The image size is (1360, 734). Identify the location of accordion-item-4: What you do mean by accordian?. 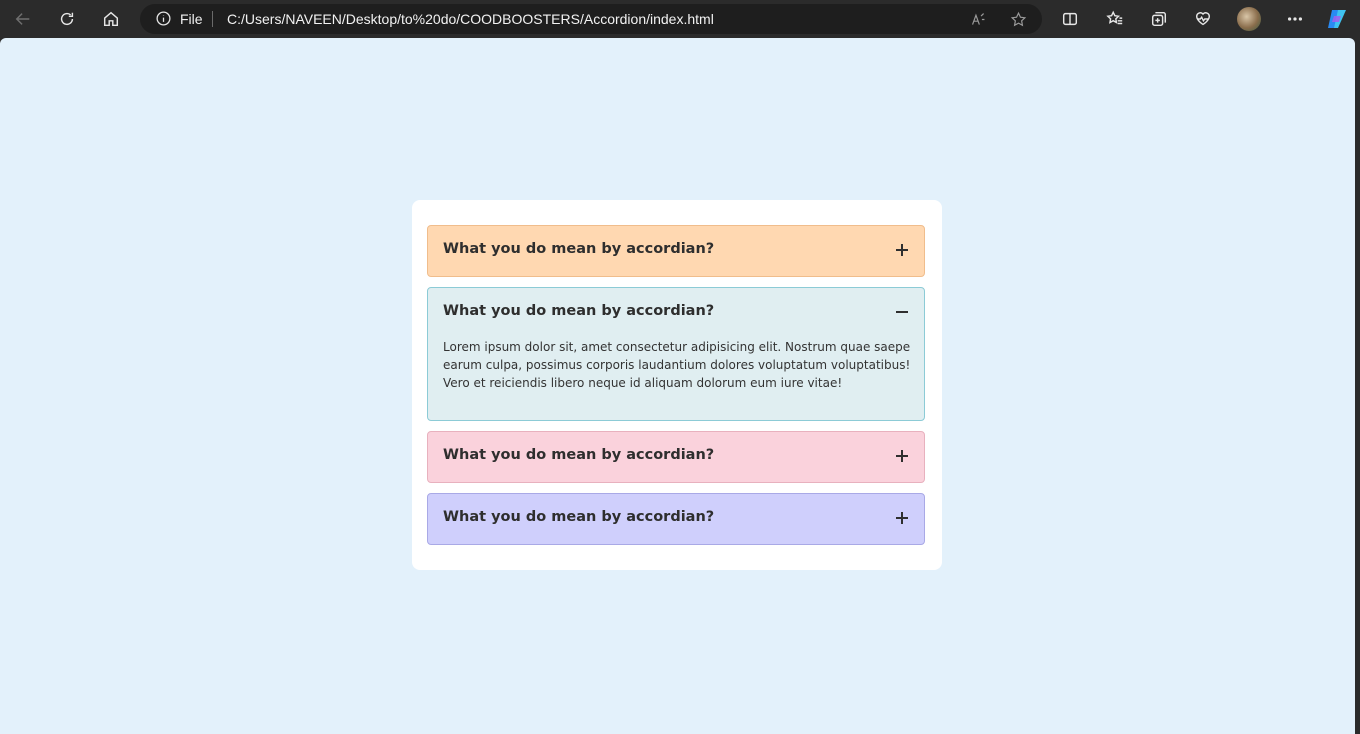
(676, 519).